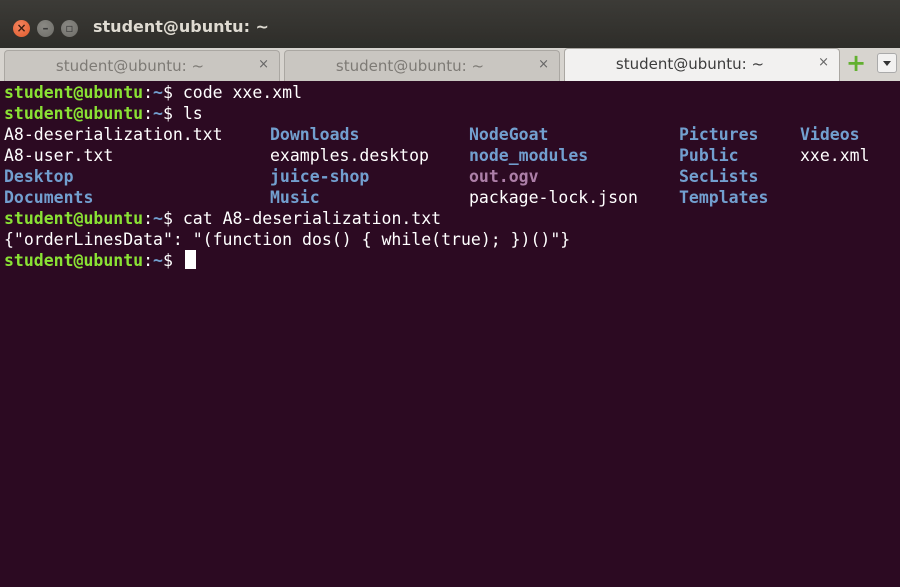  I want to click on terminal-line: student@ubuntu:~$ ls, so click(103, 113).